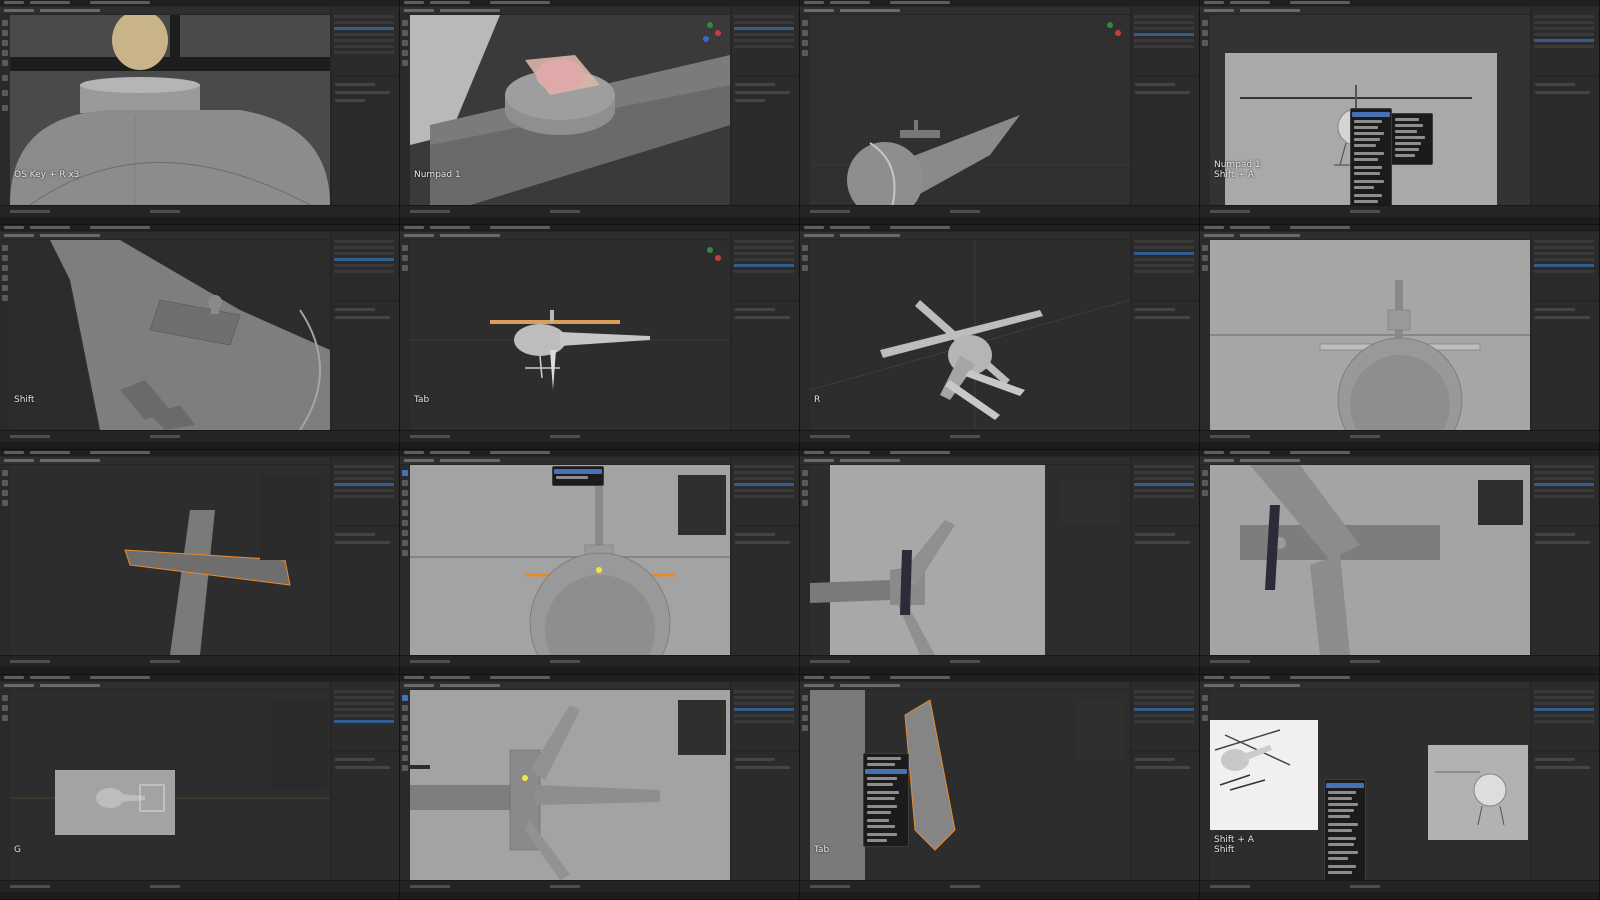  I want to click on key-overlay: Shift, so click(24, 400).